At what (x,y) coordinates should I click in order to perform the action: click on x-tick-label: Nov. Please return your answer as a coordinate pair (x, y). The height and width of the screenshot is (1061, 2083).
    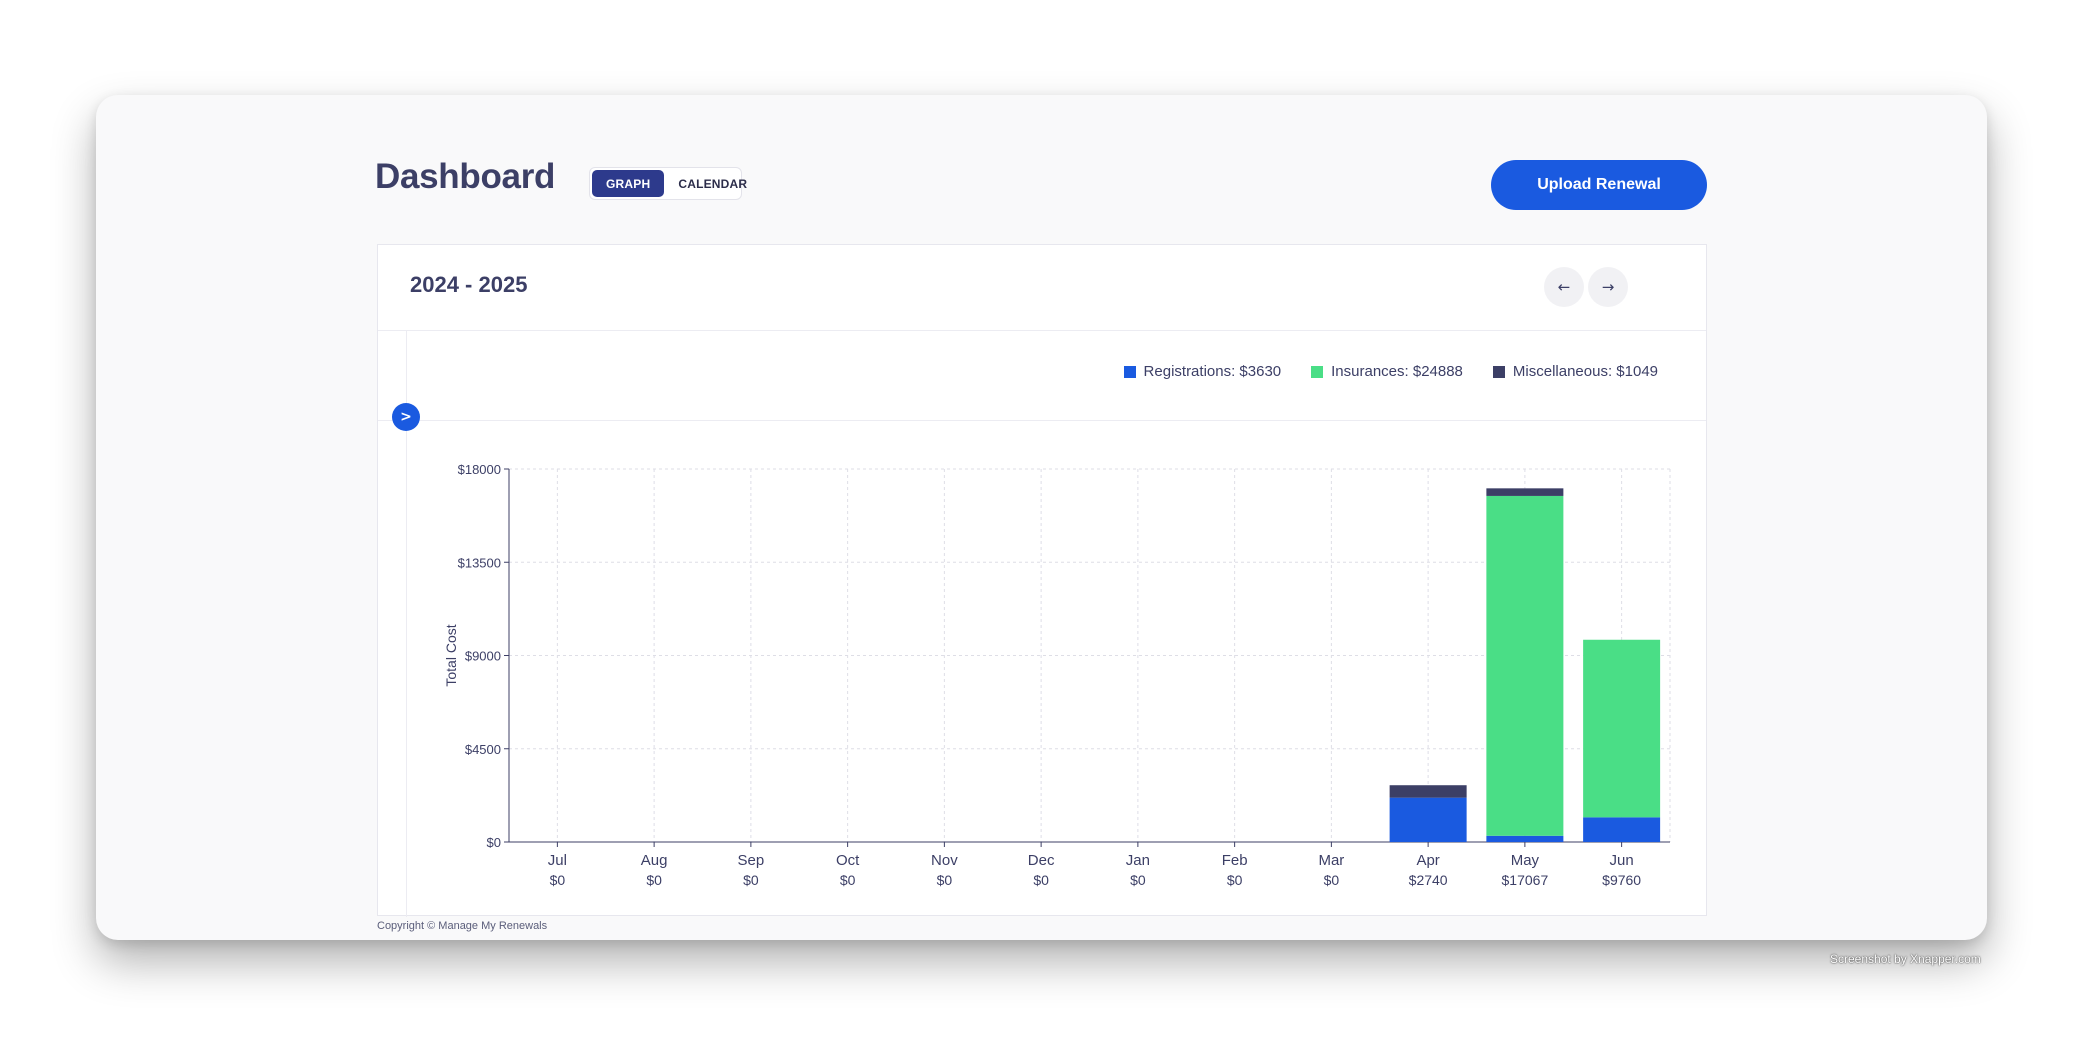
    Looking at the image, I should click on (944, 860).